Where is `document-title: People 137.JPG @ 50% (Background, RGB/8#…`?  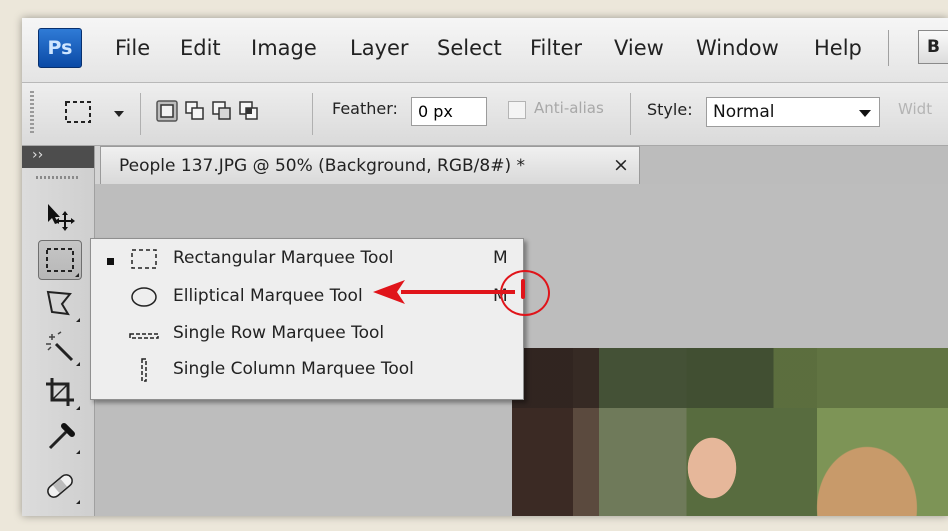
document-title: People 137.JPG @ 50% (Background, RGB/8#… is located at coordinates (322, 166).